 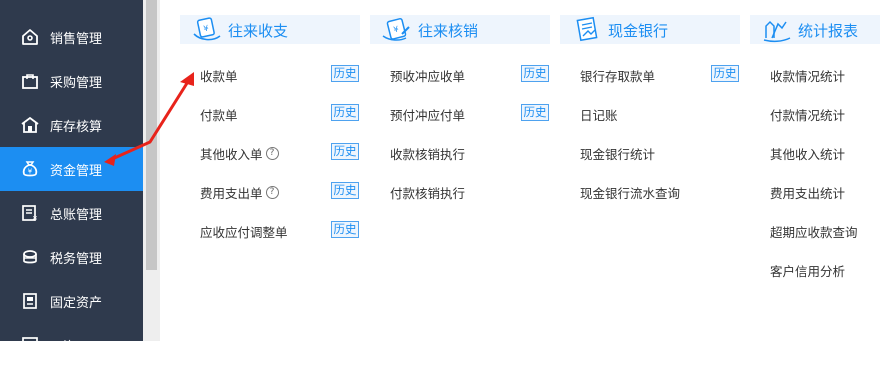 I want to click on sidebar-item-label: 资金管理, so click(x=76, y=171).